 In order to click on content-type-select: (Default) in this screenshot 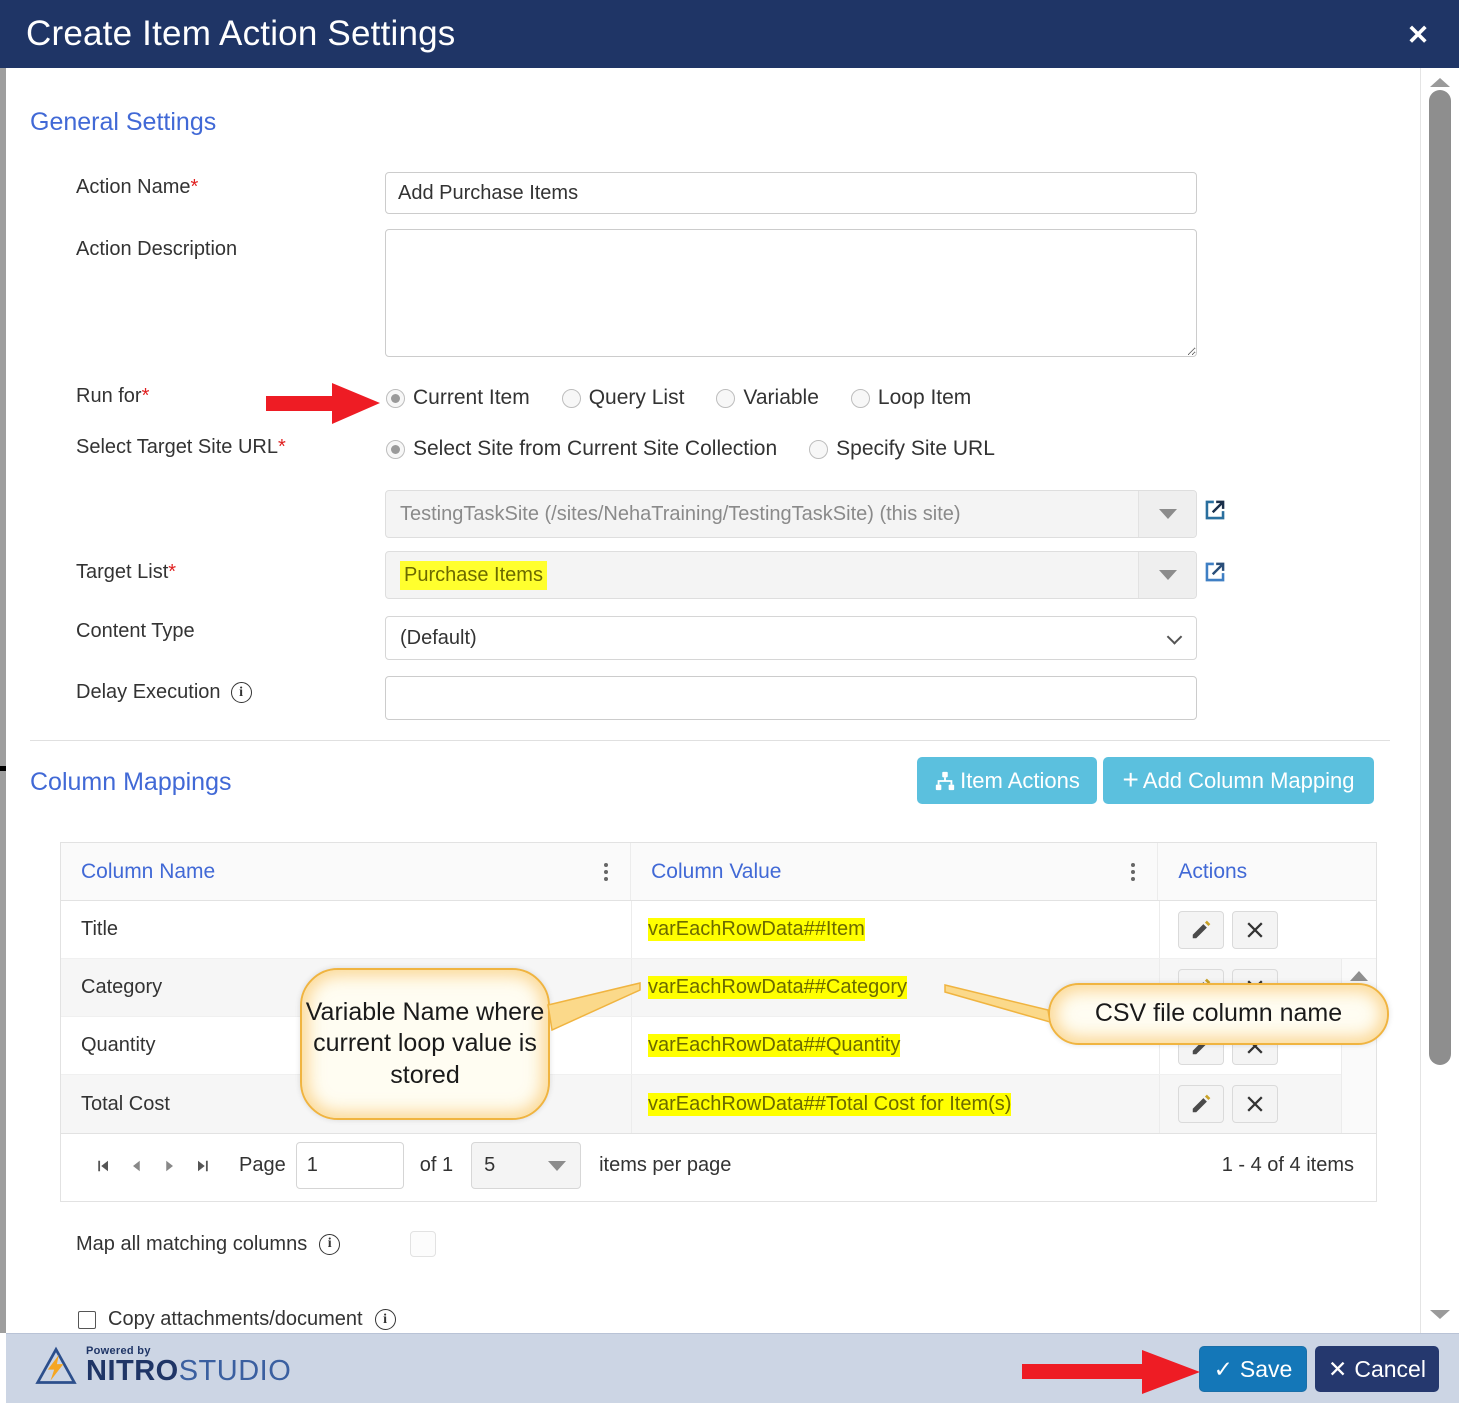, I will do `click(791, 638)`.